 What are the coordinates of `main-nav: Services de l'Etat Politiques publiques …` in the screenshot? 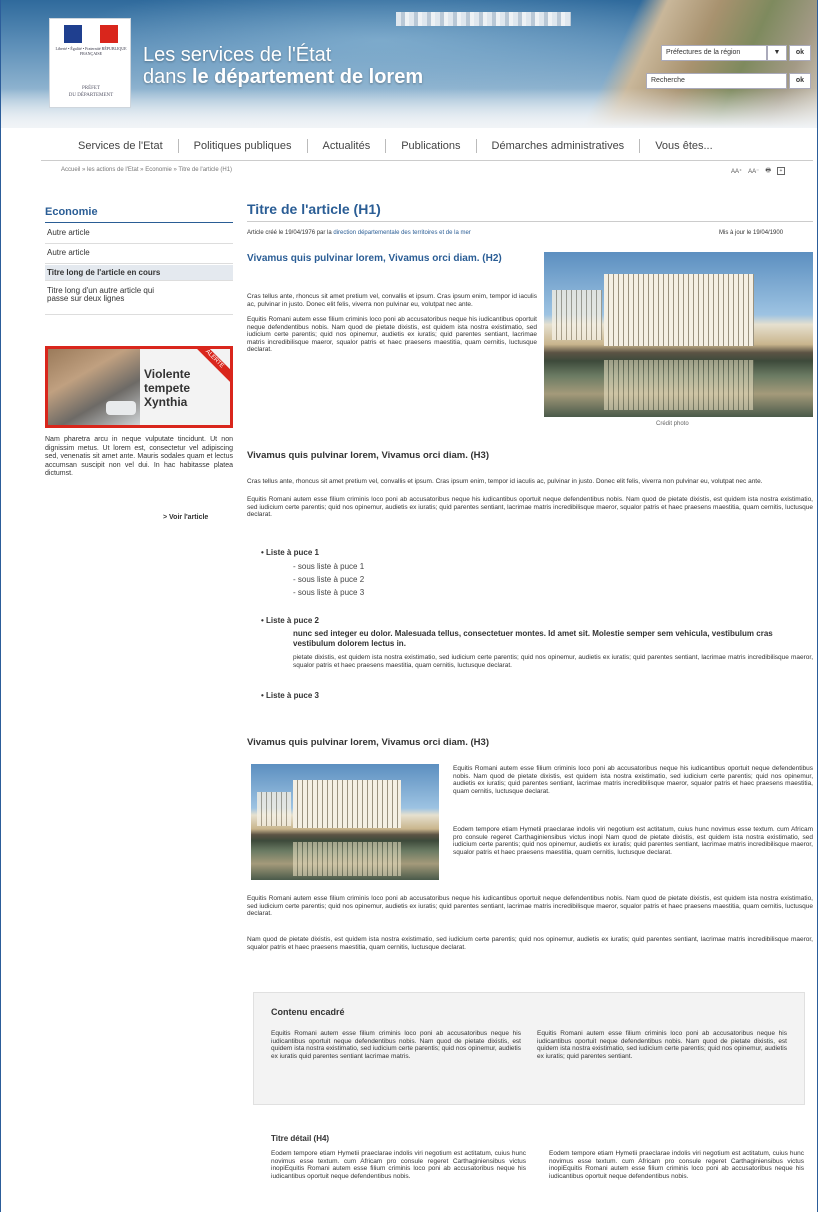 It's located at (438, 146).